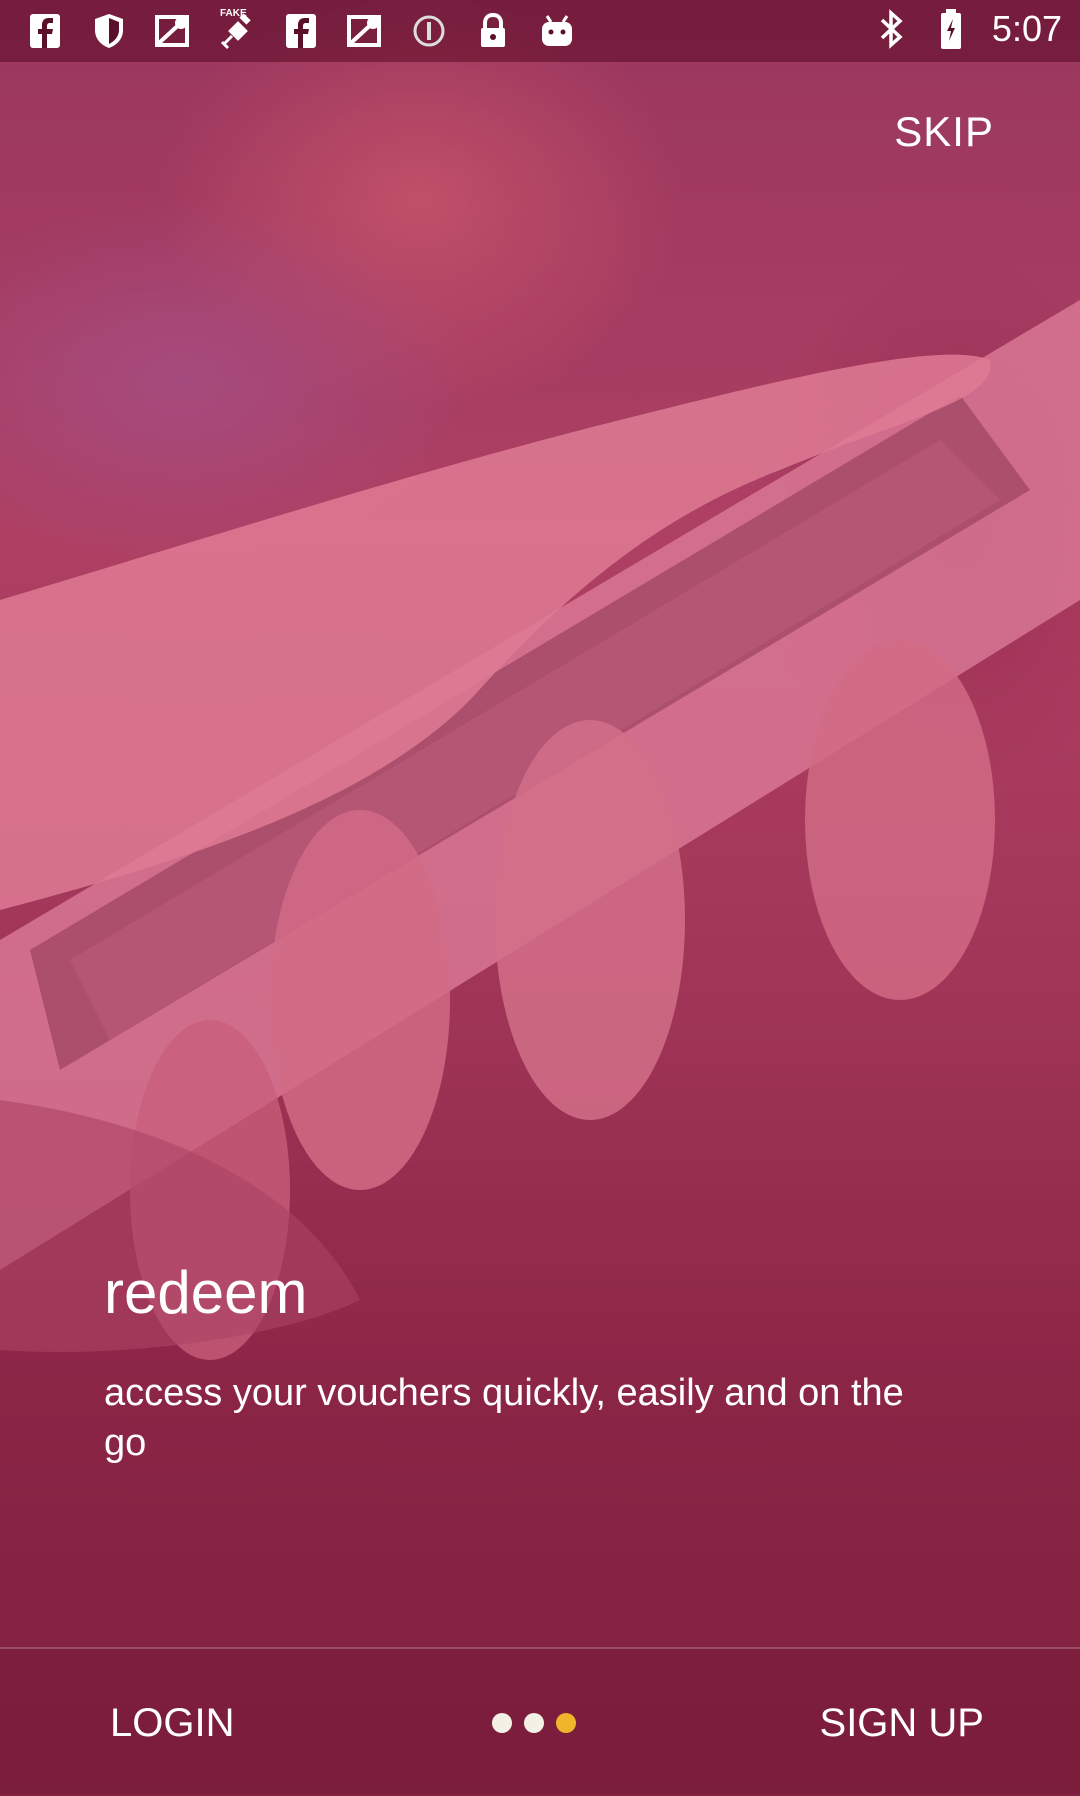 The width and height of the screenshot is (1080, 1796). I want to click on status-bar: FAKE 5:07, so click(540, 31).